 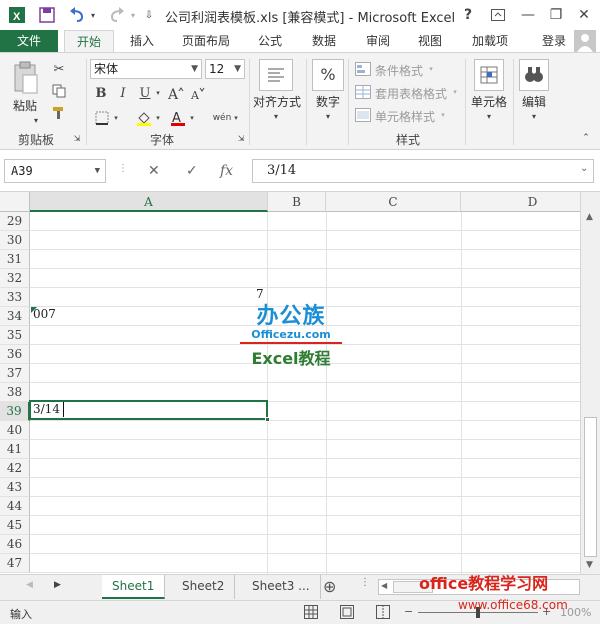 What do you see at coordinates (25, 79) in the screenshot?
I see `paste-icon` at bounding box center [25, 79].